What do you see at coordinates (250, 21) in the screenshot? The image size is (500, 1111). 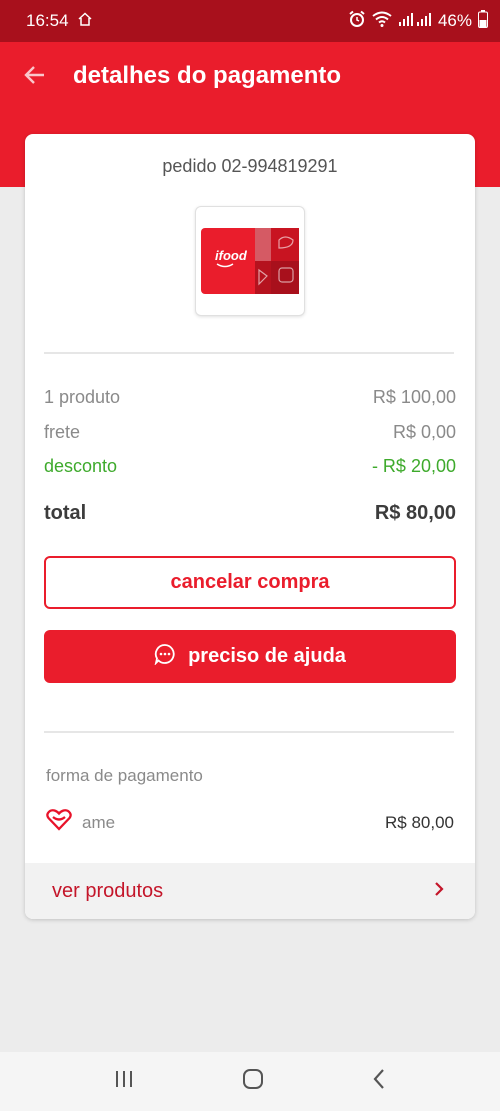 I see `status-bar: 16:54 46%` at bounding box center [250, 21].